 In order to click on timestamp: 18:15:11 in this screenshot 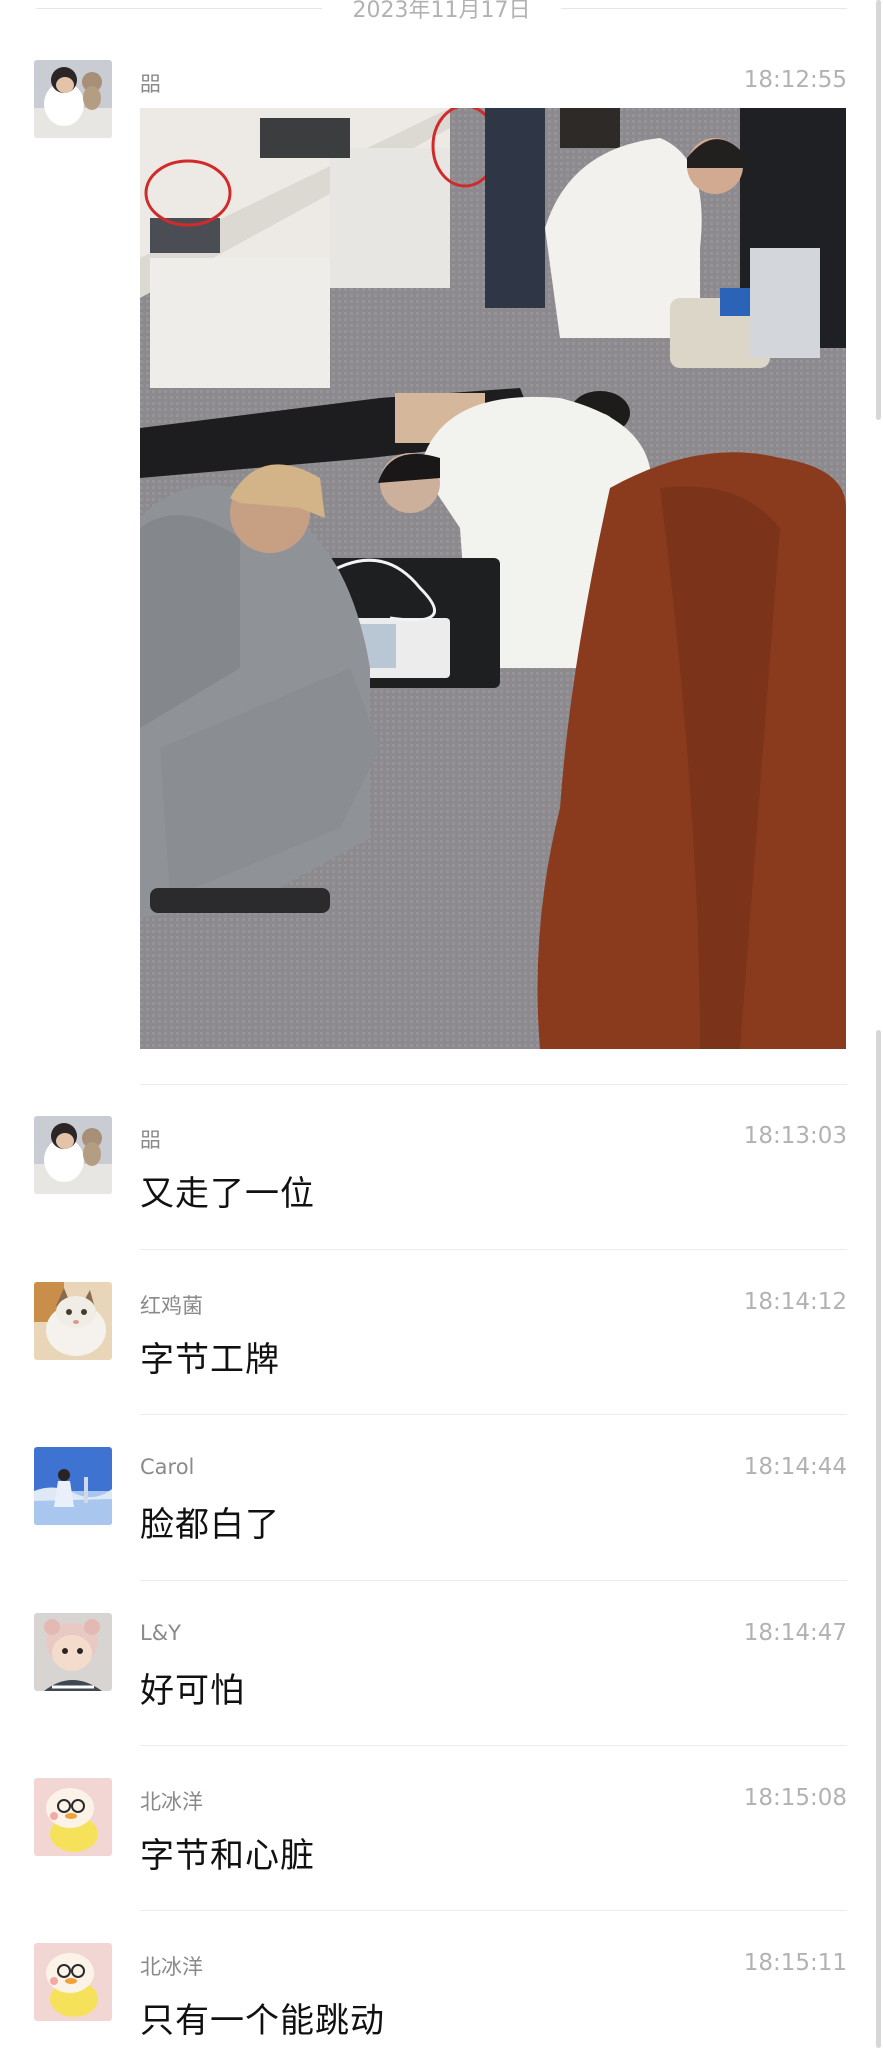, I will do `click(795, 1963)`.